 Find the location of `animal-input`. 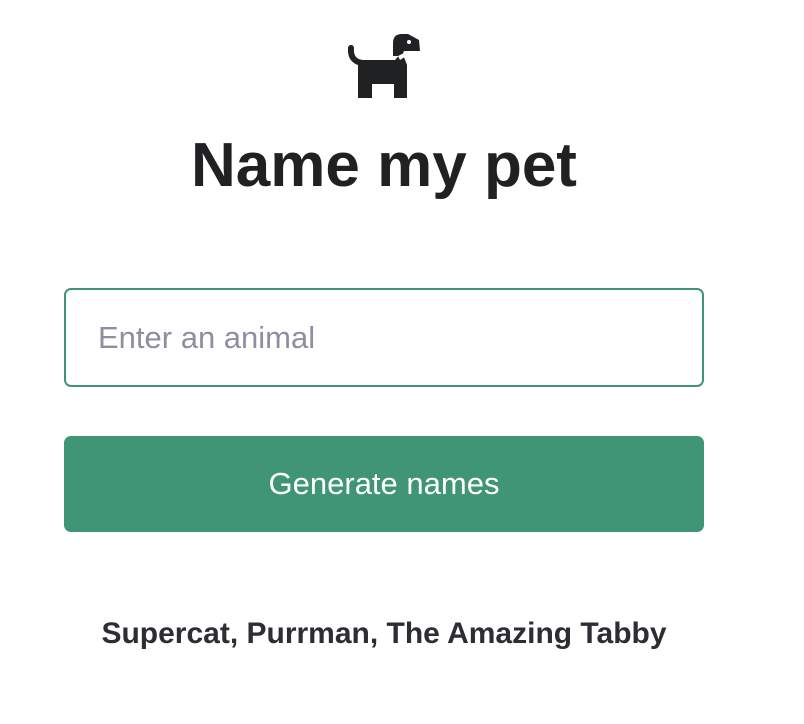

animal-input is located at coordinates (384, 337).